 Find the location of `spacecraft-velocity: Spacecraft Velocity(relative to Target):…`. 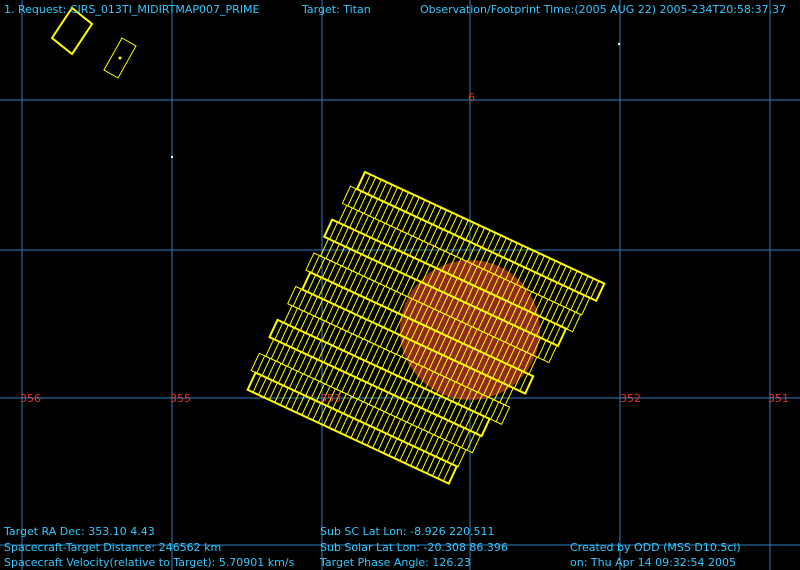

spacecraft-velocity: Spacecraft Velocity(relative to Target):… is located at coordinates (149, 562).